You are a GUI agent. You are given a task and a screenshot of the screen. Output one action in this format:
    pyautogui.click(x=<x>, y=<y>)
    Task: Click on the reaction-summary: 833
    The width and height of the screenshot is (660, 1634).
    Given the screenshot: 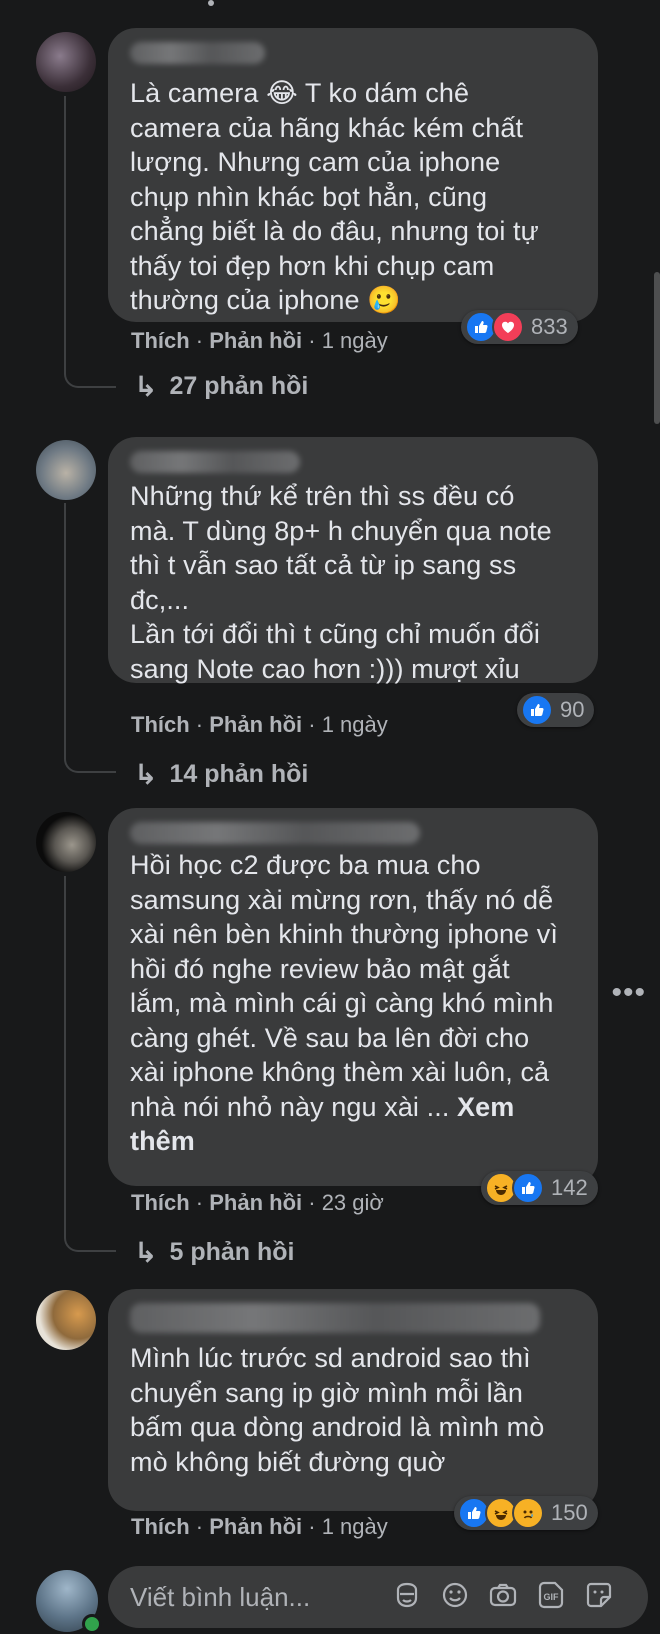 What is the action you would take?
    pyautogui.click(x=519, y=327)
    